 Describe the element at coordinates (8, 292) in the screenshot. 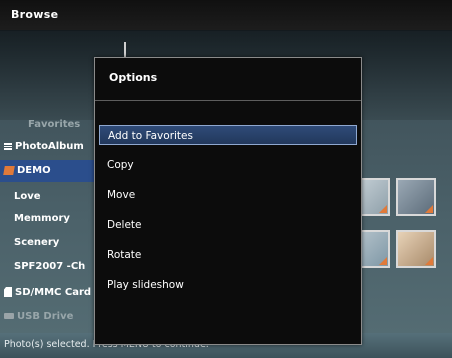

I see `card-icon` at that location.